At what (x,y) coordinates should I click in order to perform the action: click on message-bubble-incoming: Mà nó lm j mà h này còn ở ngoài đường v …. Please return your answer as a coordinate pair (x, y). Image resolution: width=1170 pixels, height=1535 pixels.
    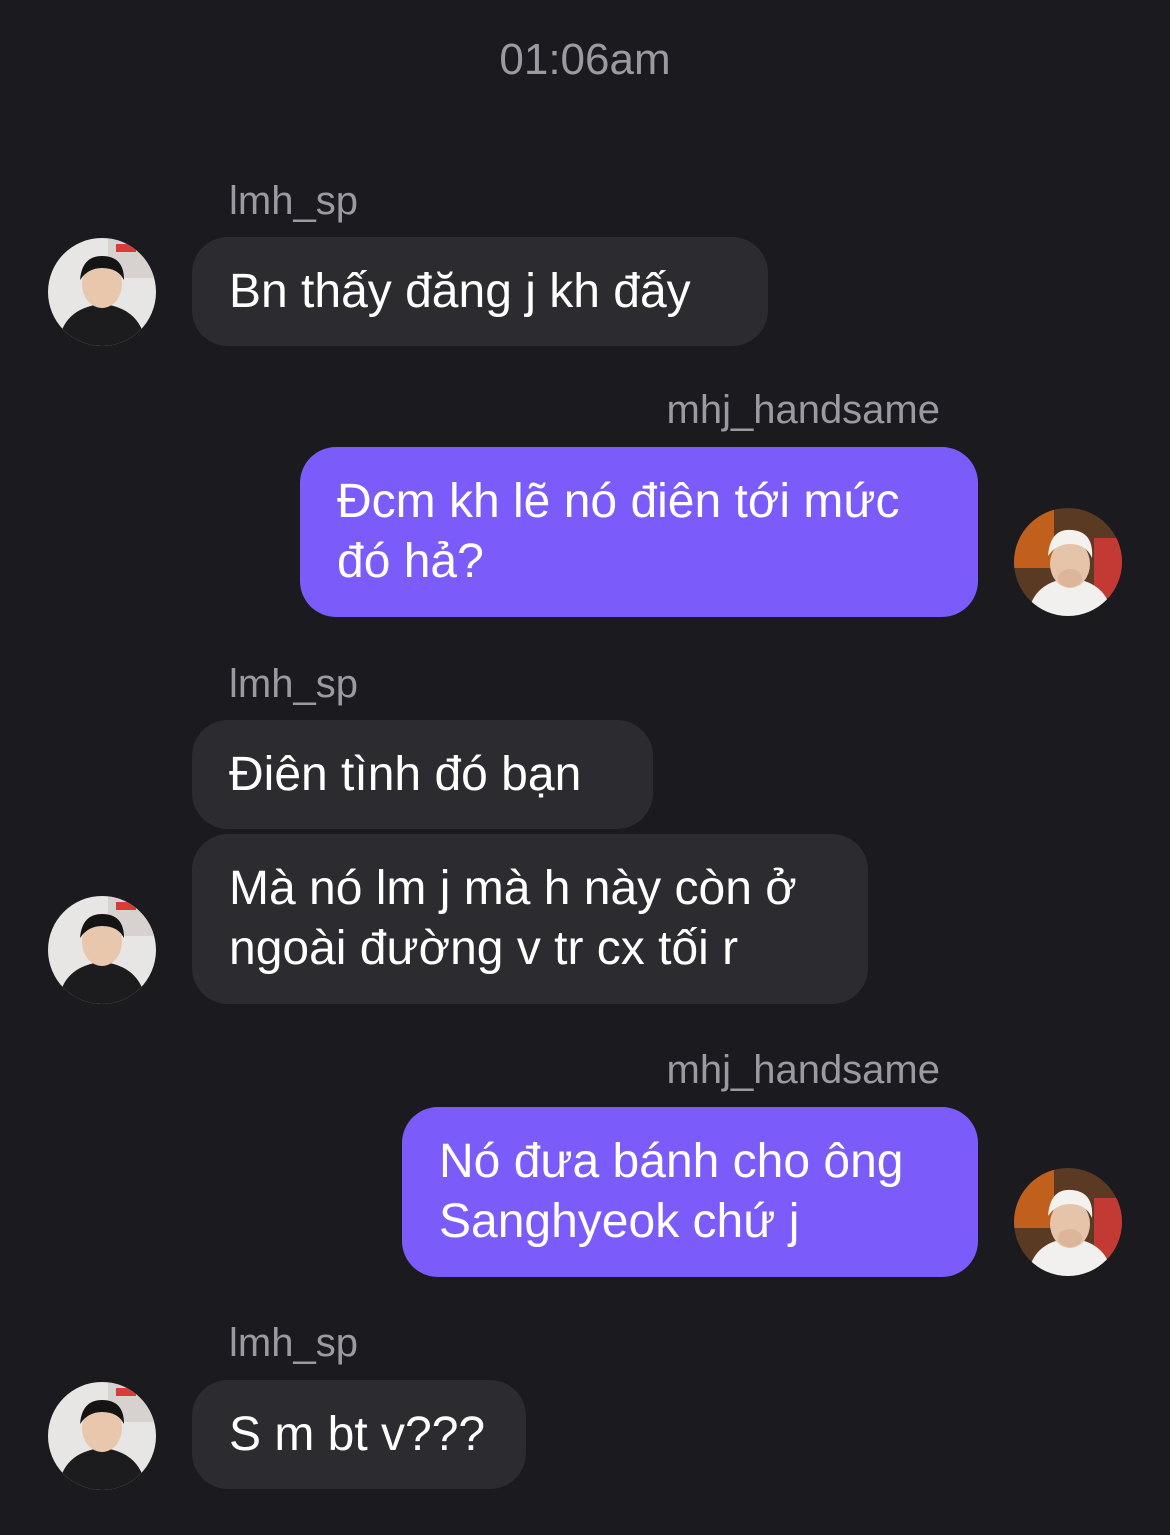
    Looking at the image, I should click on (530, 919).